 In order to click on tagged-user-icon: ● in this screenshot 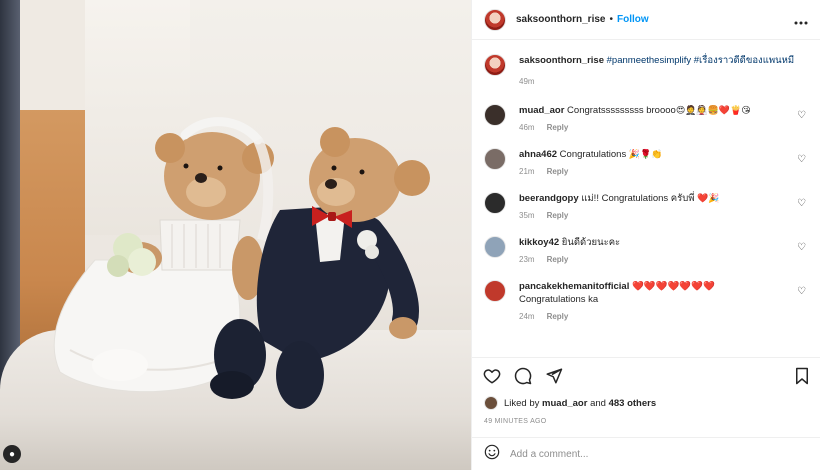, I will do `click(12, 454)`.